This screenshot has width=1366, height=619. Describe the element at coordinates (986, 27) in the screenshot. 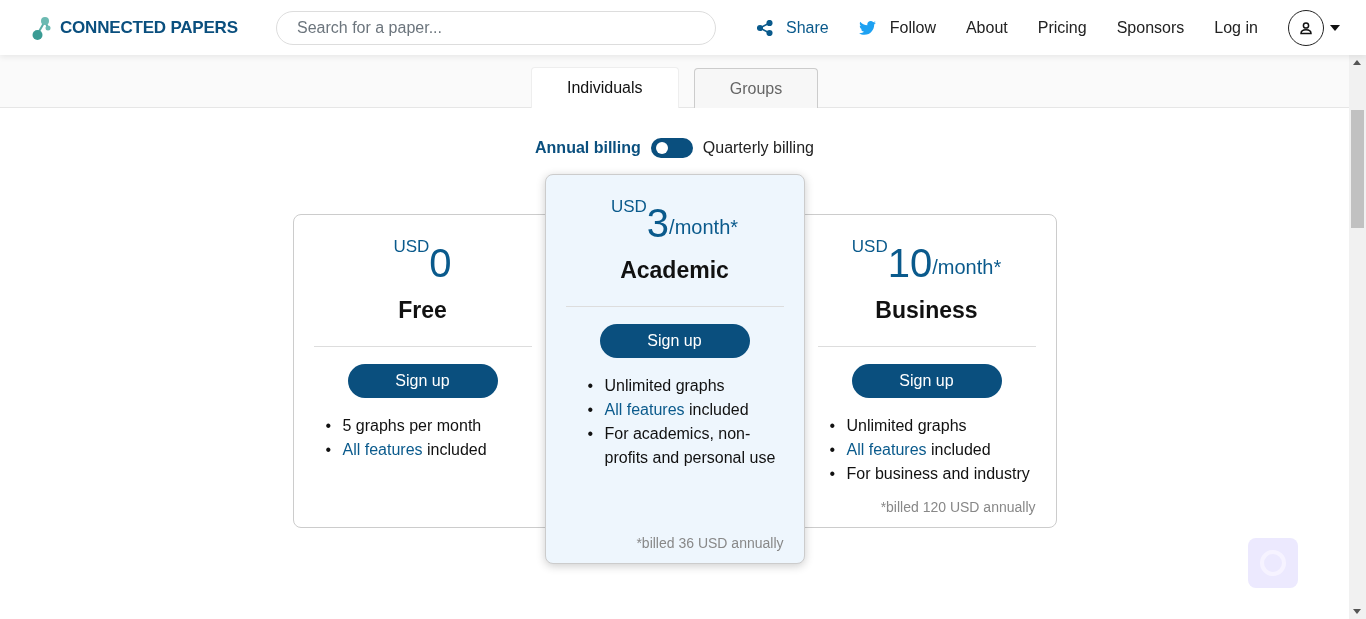

I see `nav-link: About` at that location.